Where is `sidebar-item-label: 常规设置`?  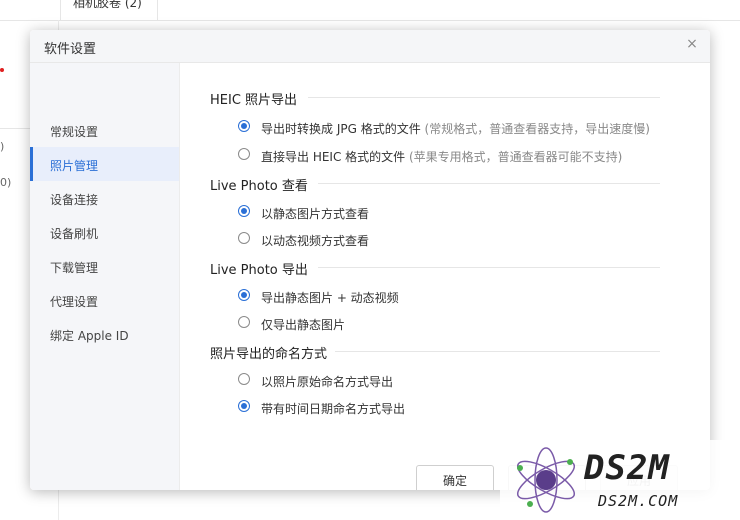 sidebar-item-label: 常规设置 is located at coordinates (74, 132).